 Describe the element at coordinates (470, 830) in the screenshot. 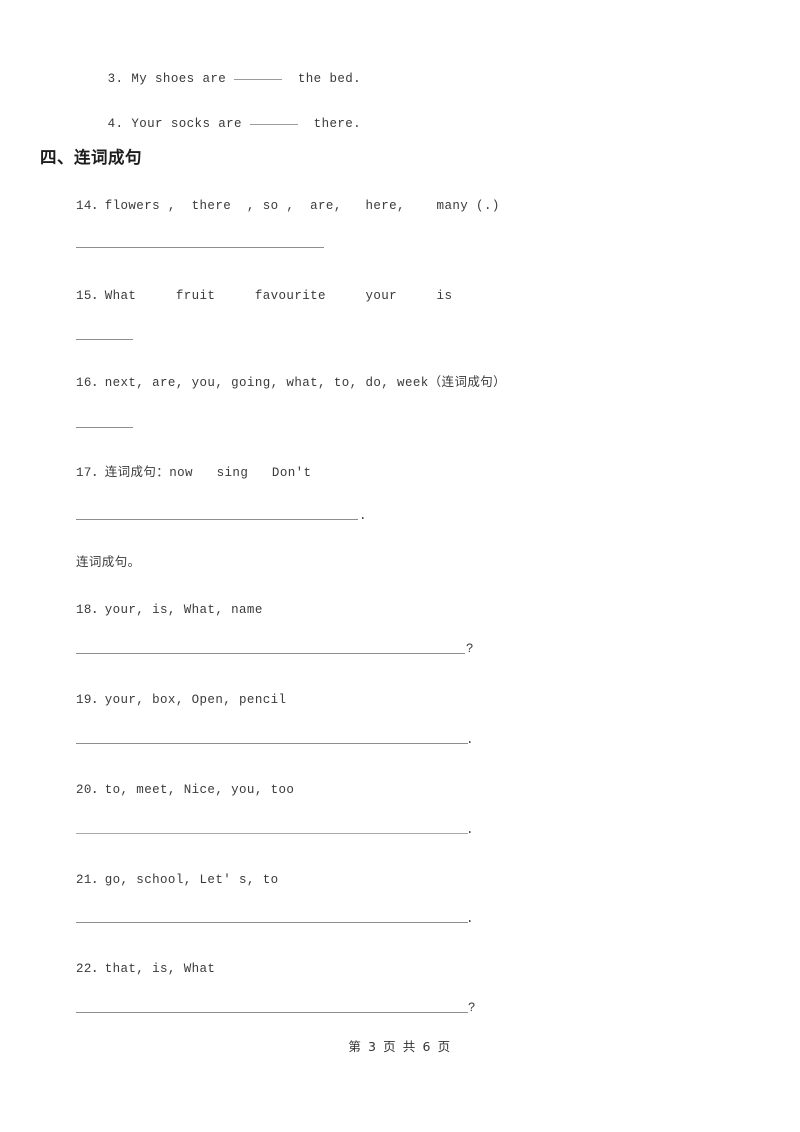

I see `answer-line-20-punctuation: .` at that location.